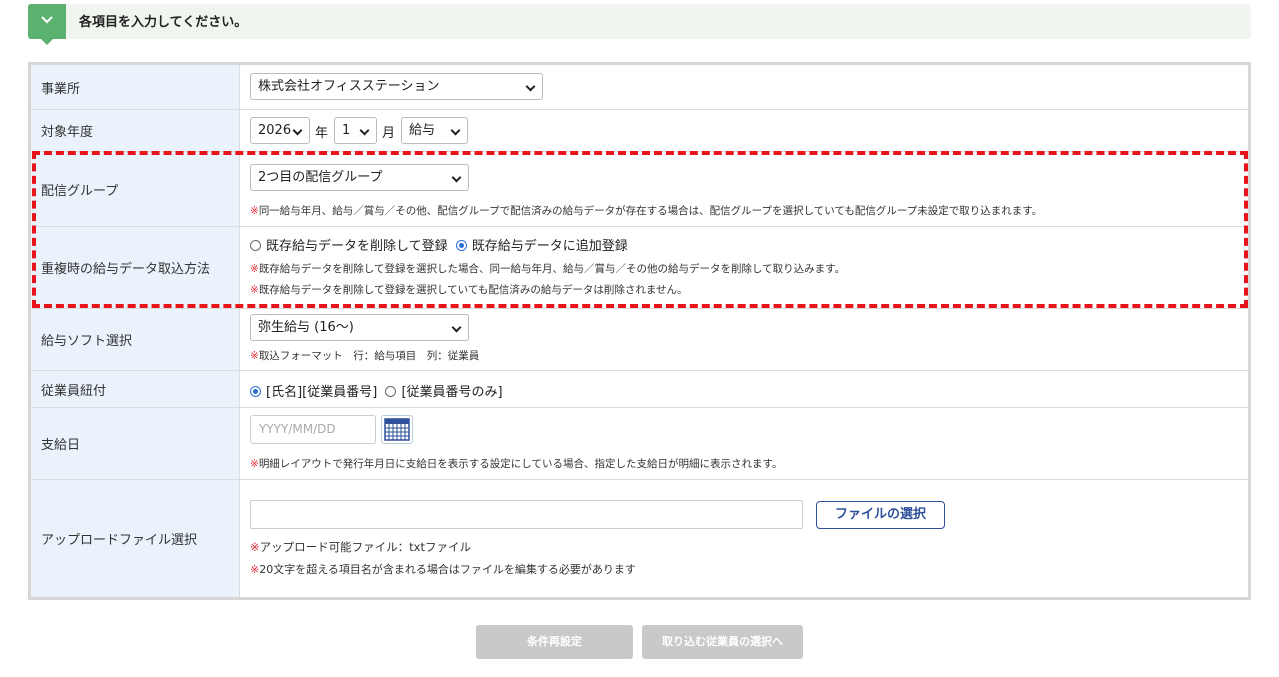 The image size is (1279, 677). What do you see at coordinates (369, 356) in the screenshot?
I see `note-text: 取込フォーマット 行：給与項目 列：従業員` at bounding box center [369, 356].